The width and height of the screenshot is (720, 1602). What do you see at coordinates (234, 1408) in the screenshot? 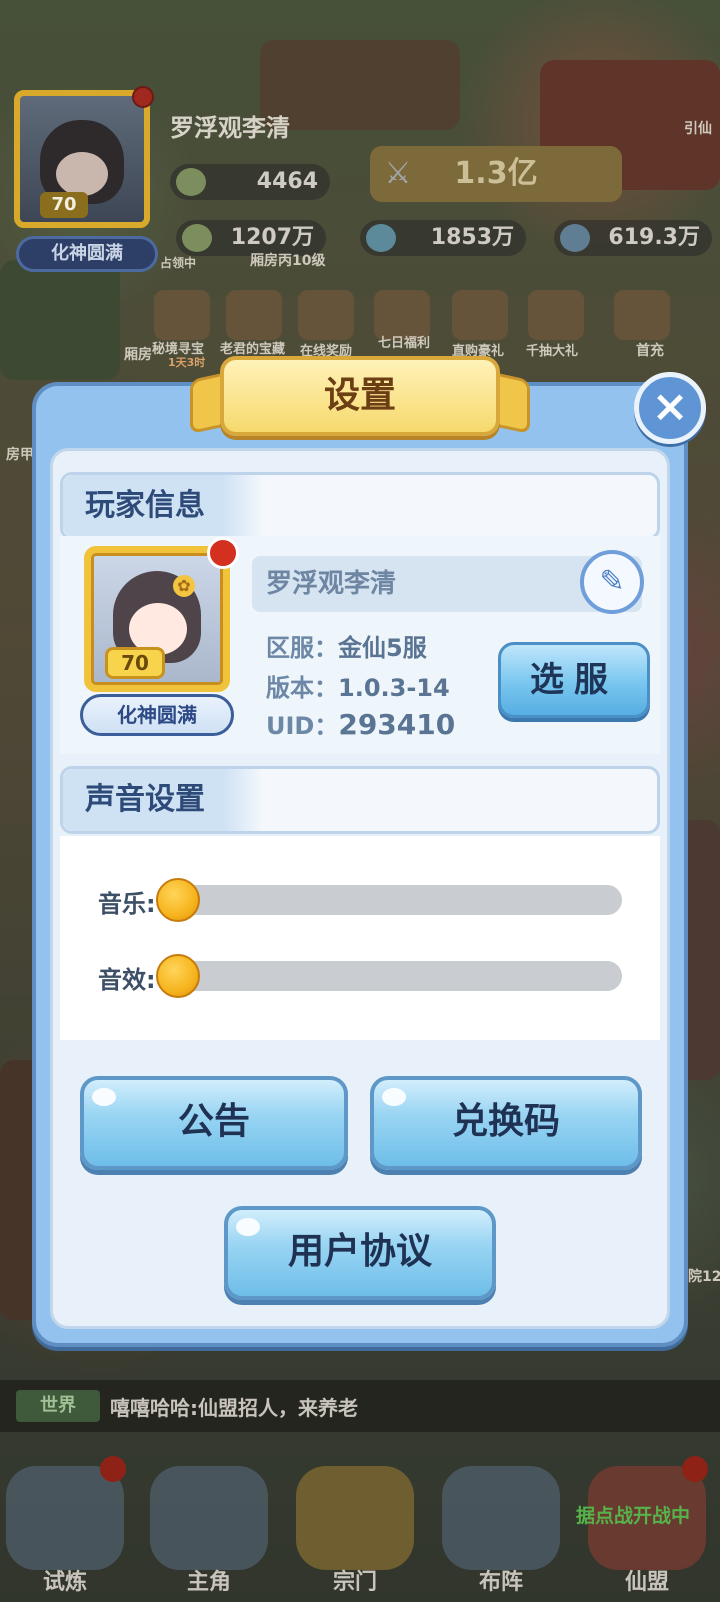
I see `chat-message: 嘻嘻哈哈:仙盟招人，来养老` at bounding box center [234, 1408].